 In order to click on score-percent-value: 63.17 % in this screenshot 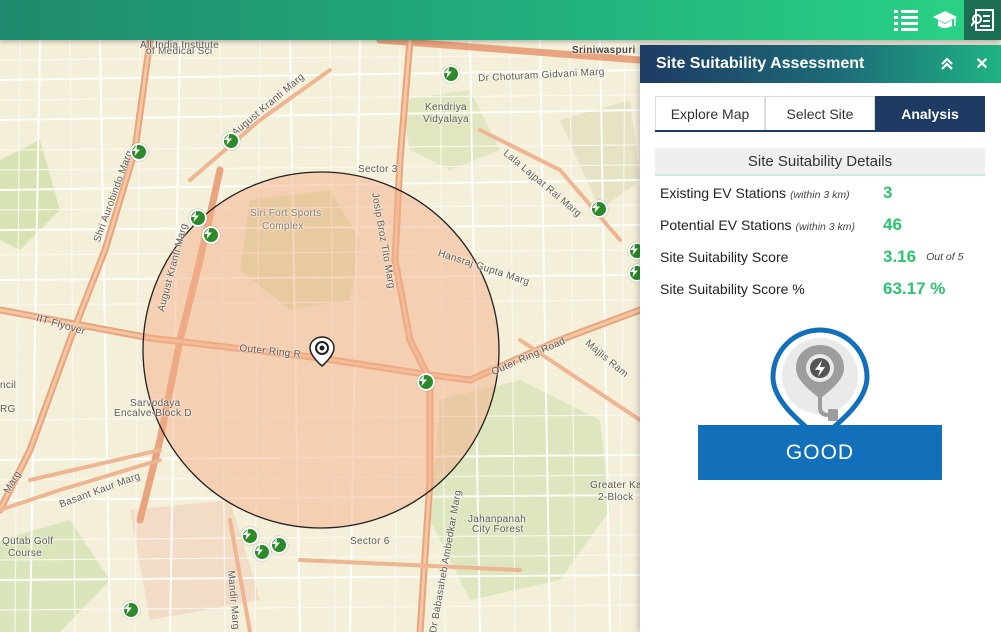, I will do `click(914, 288)`.